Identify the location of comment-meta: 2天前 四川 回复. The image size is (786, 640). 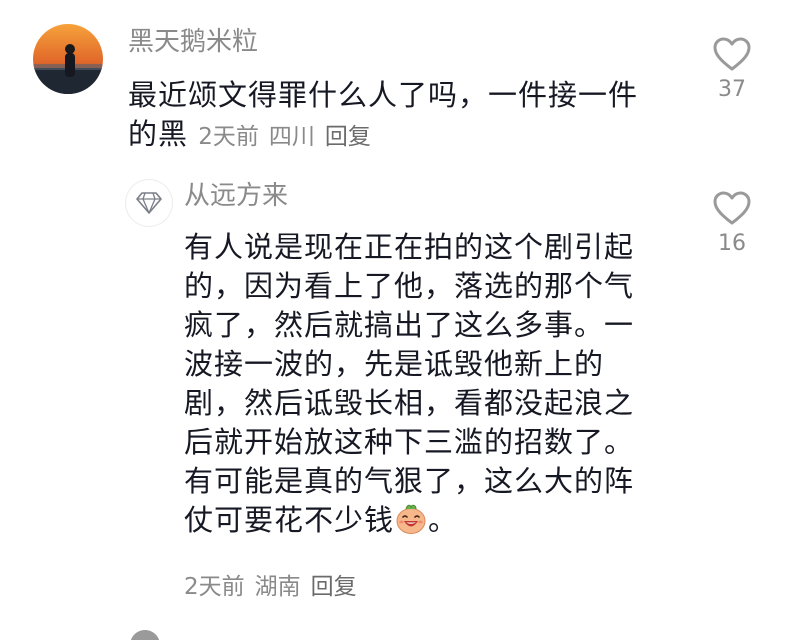
(289, 137).